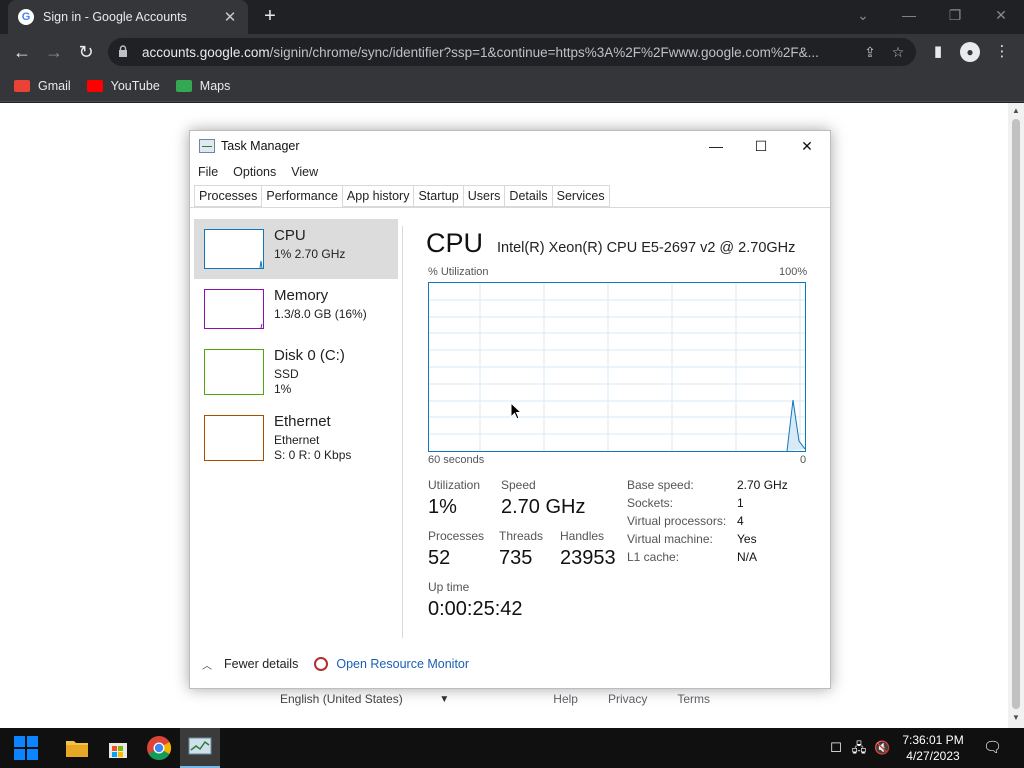 The width and height of the screenshot is (1024, 768). What do you see at coordinates (309, 355) in the screenshot?
I see `resource-name: Disk 0 (C:)` at bounding box center [309, 355].